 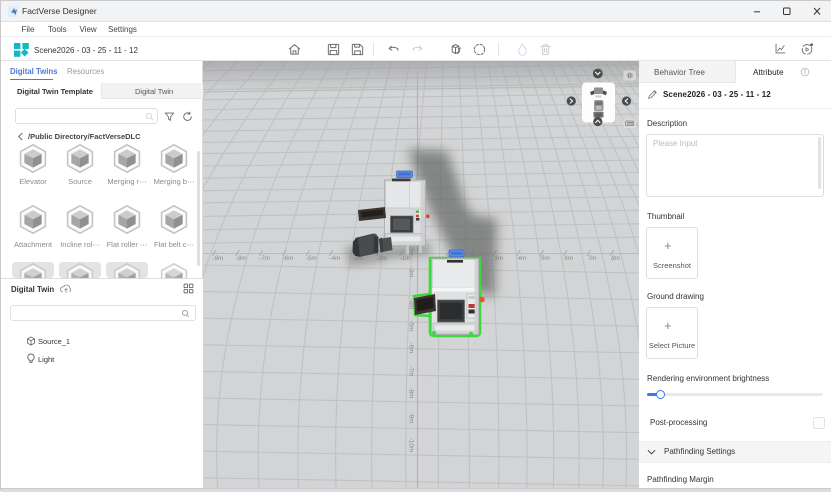 I want to click on svg-text: -3m, so click(x=411, y=272).